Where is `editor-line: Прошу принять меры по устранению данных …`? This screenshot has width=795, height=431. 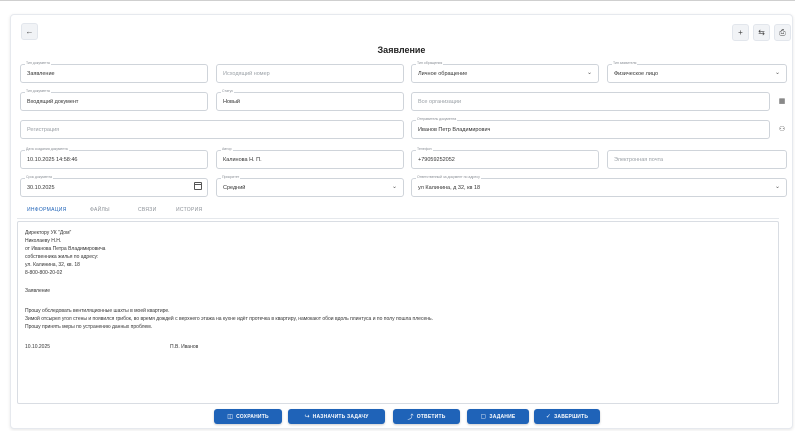
editor-line: Прошу принять меры по устранению данных … is located at coordinates (89, 327).